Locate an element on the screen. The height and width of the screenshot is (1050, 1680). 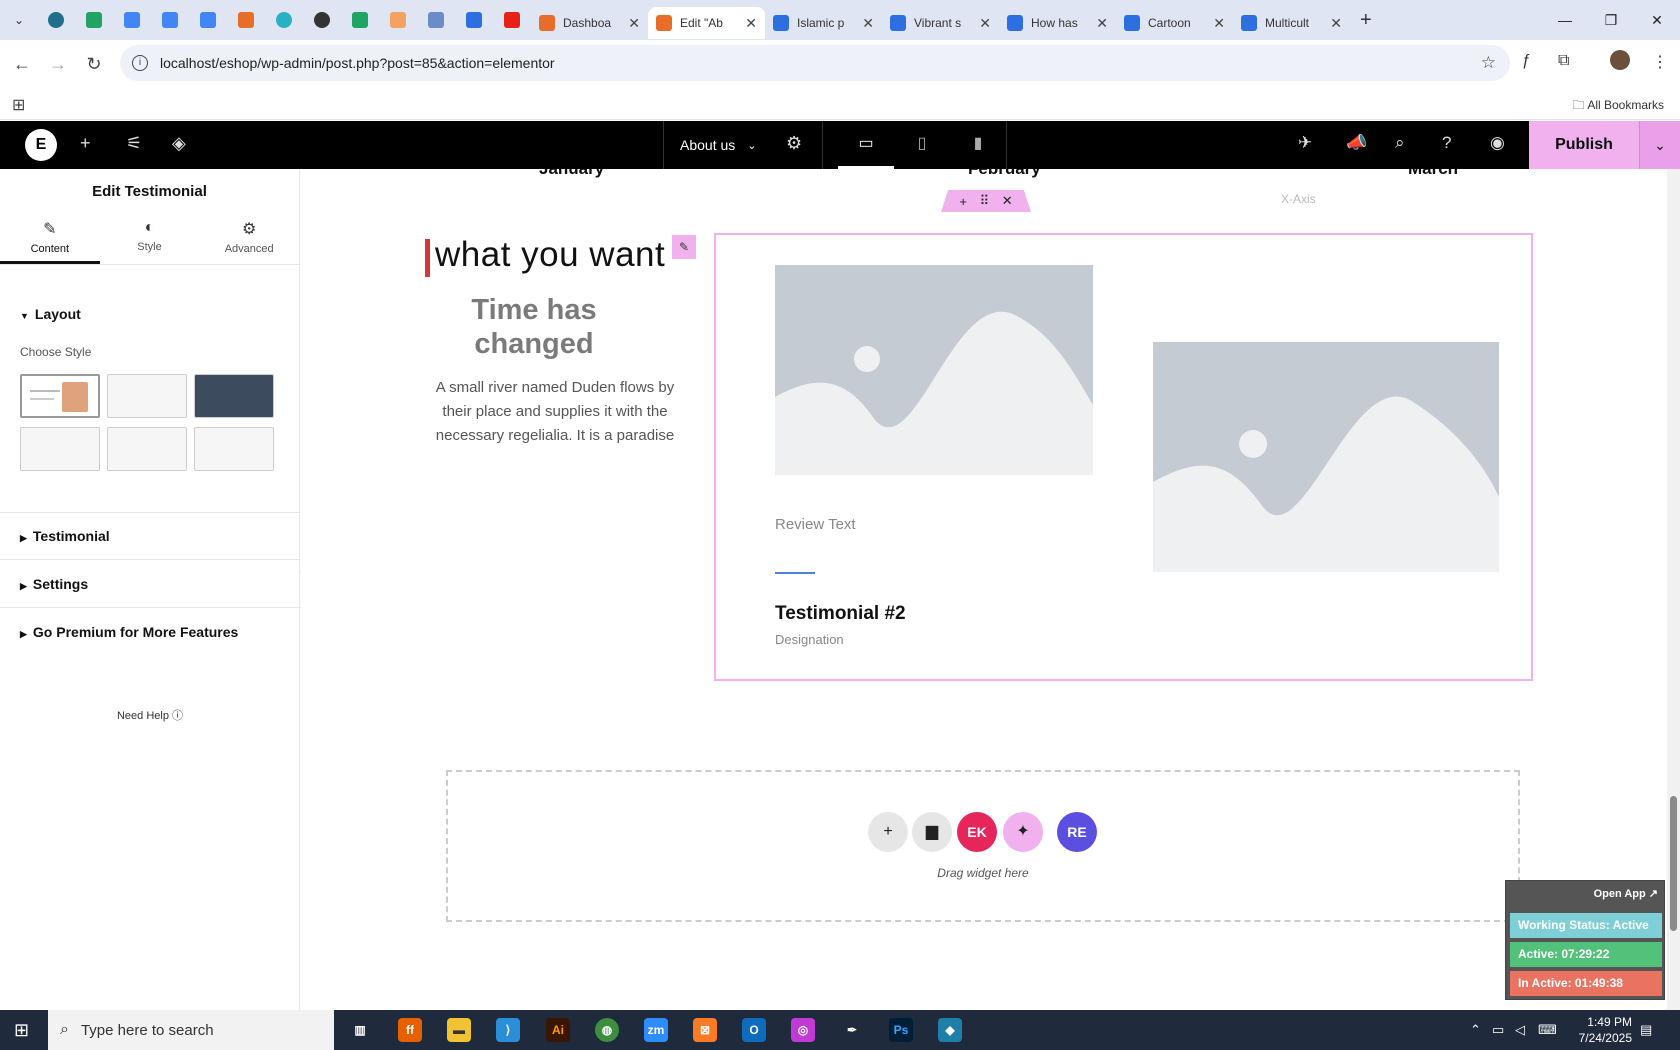
apps-grid-icon: ⊞ is located at coordinates (18, 105).